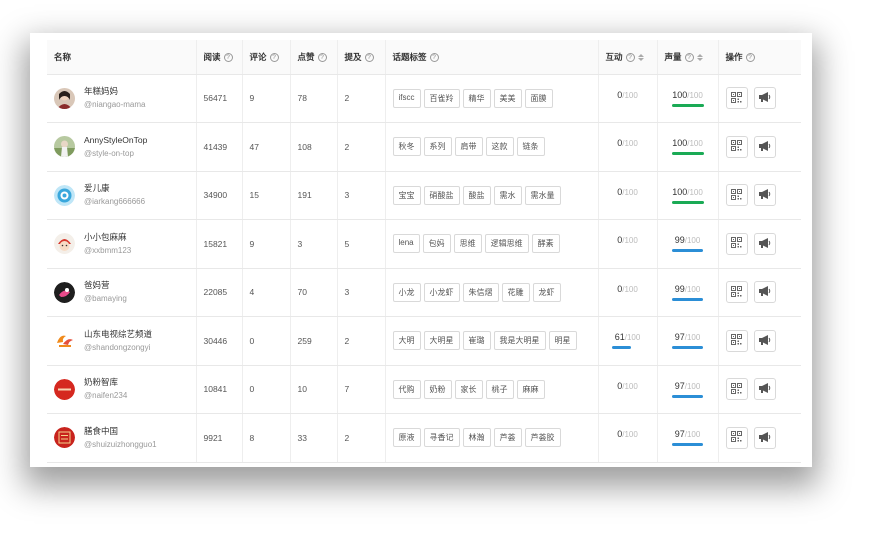 This screenshot has width=877, height=534. What do you see at coordinates (480, 292) in the screenshot?
I see `topic-tag: 朱信熠` at bounding box center [480, 292].